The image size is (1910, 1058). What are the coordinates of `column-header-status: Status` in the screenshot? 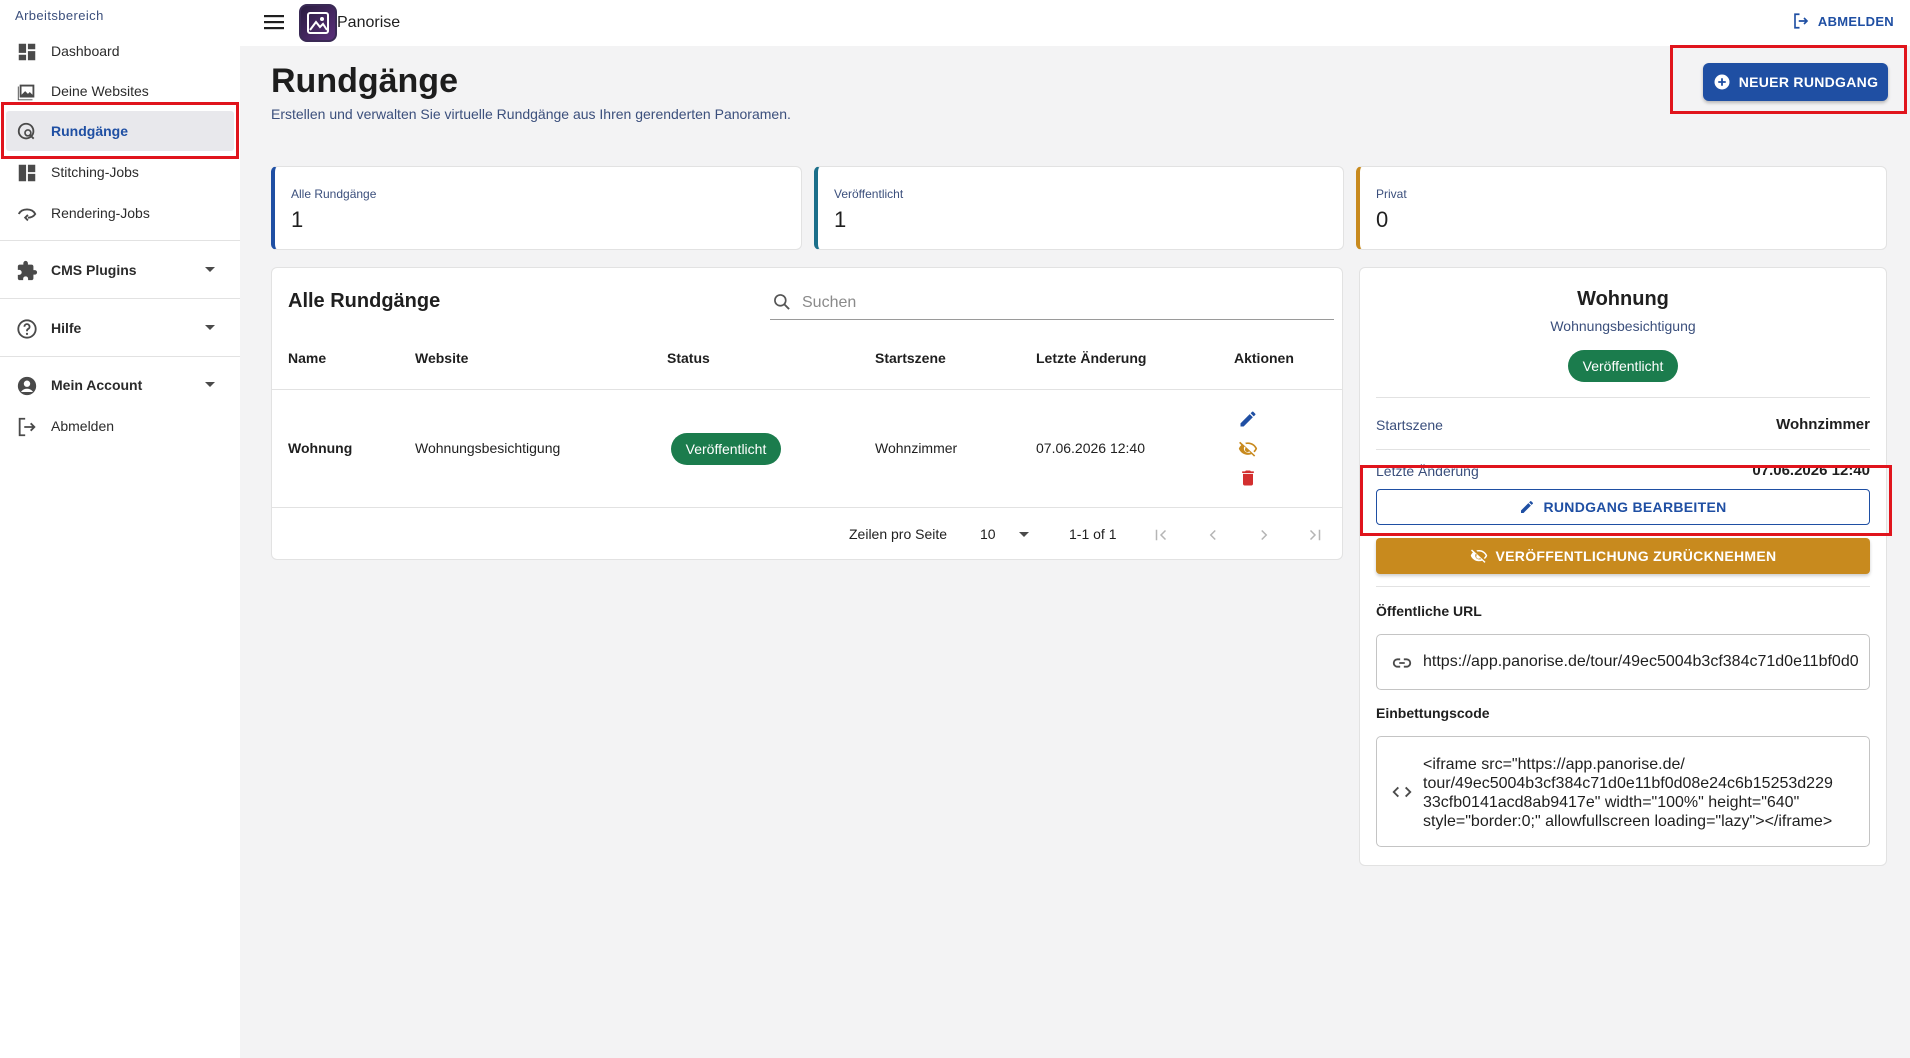 It's located at (688, 358).